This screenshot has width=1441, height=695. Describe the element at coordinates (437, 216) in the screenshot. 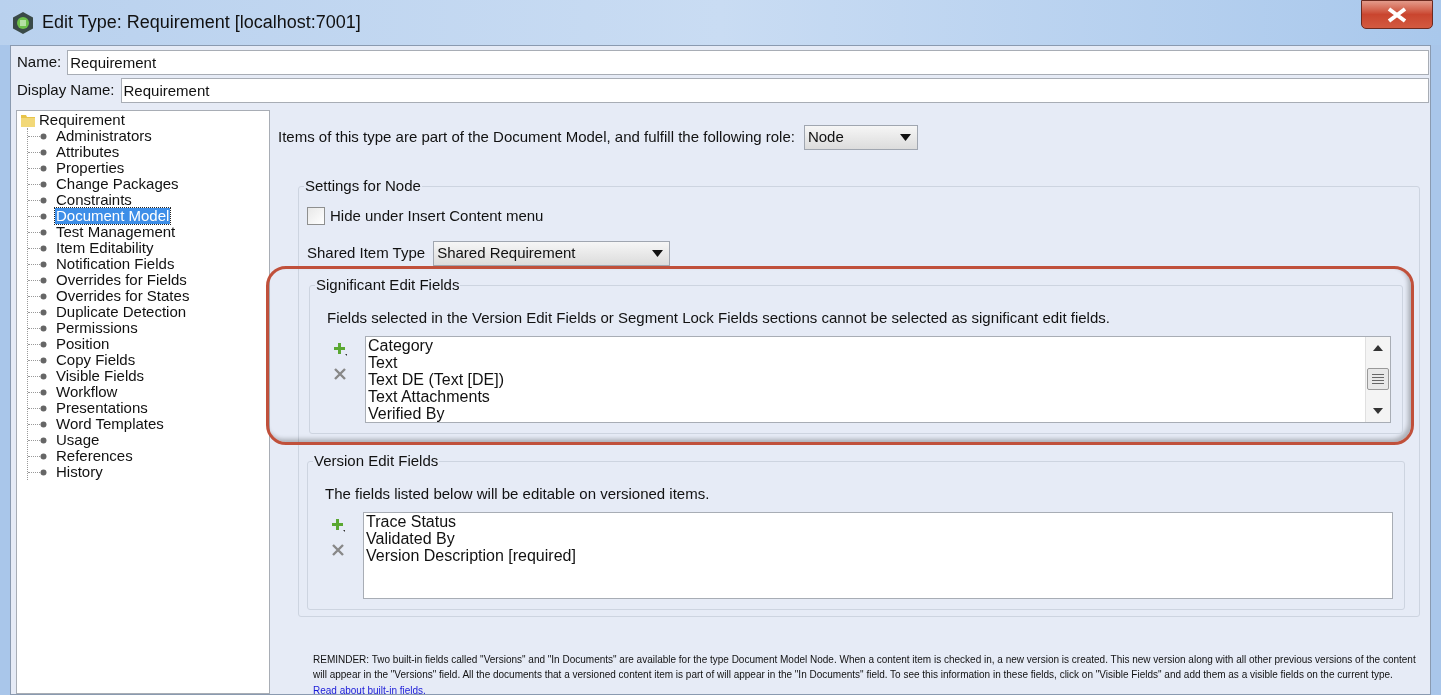

I see `checkbox-label: Hide under Insert Content menu` at that location.